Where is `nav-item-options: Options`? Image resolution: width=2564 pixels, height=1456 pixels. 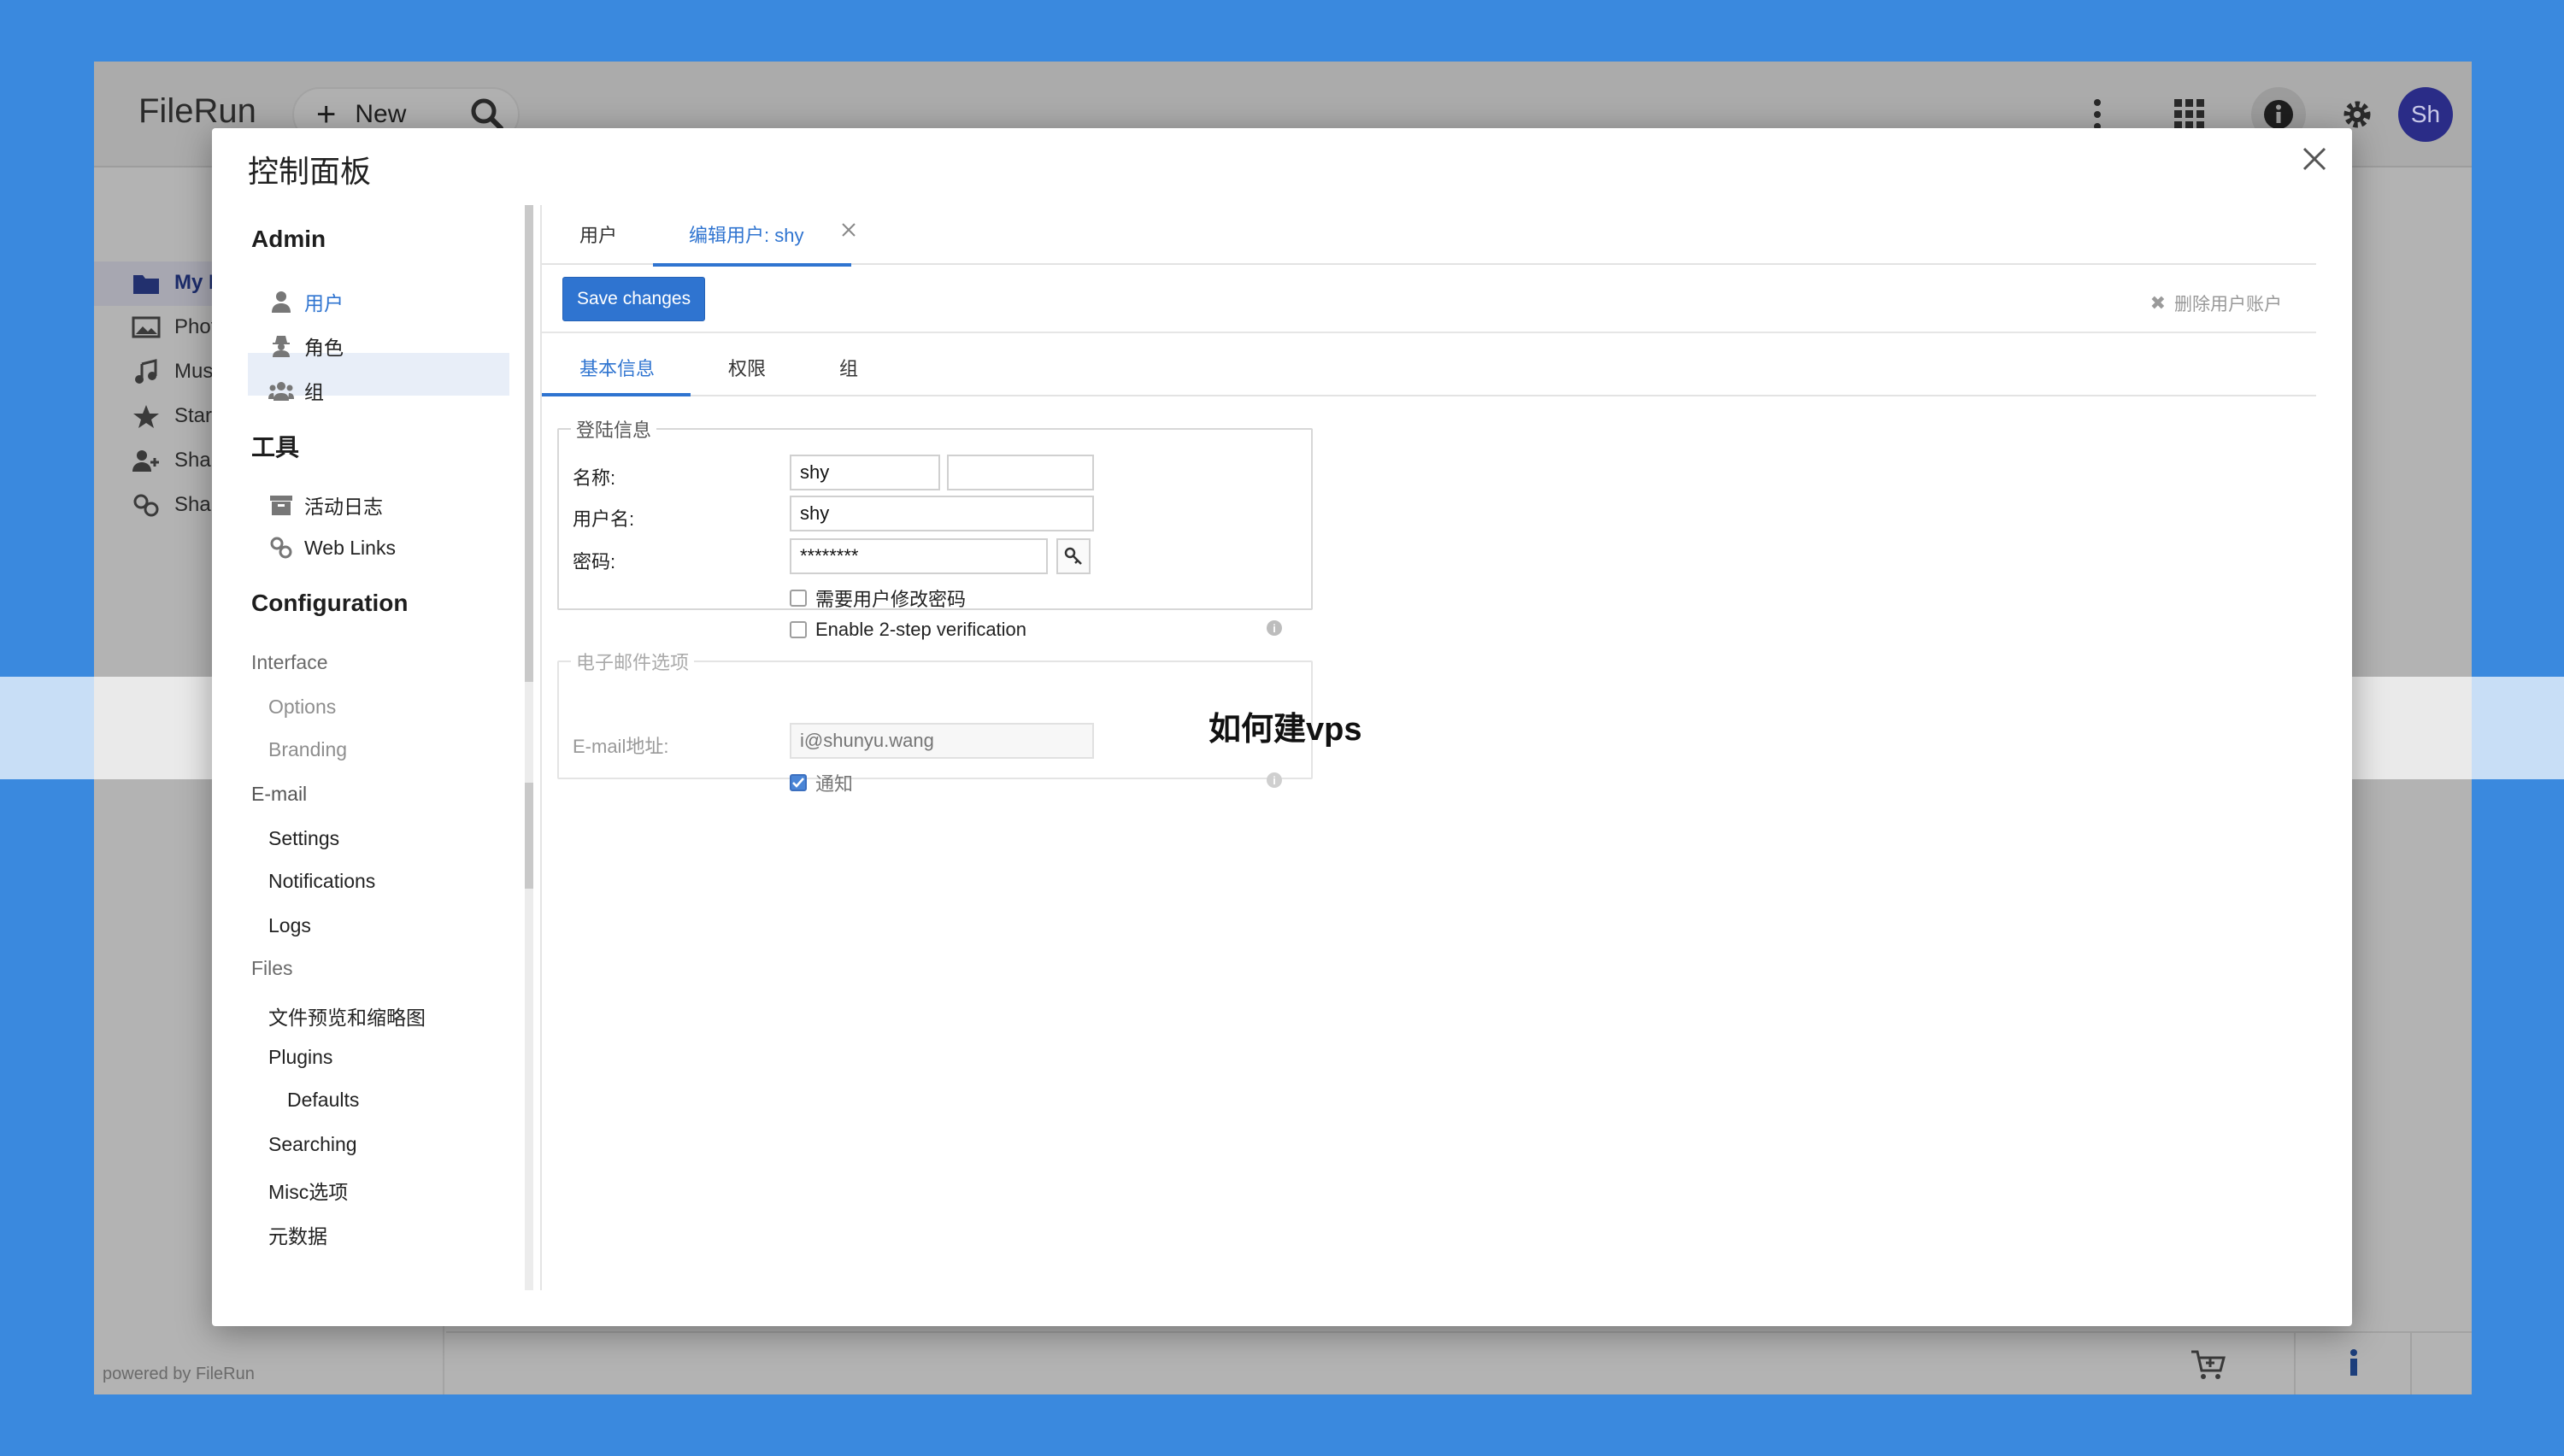
nav-item-options: Options is located at coordinates (302, 707).